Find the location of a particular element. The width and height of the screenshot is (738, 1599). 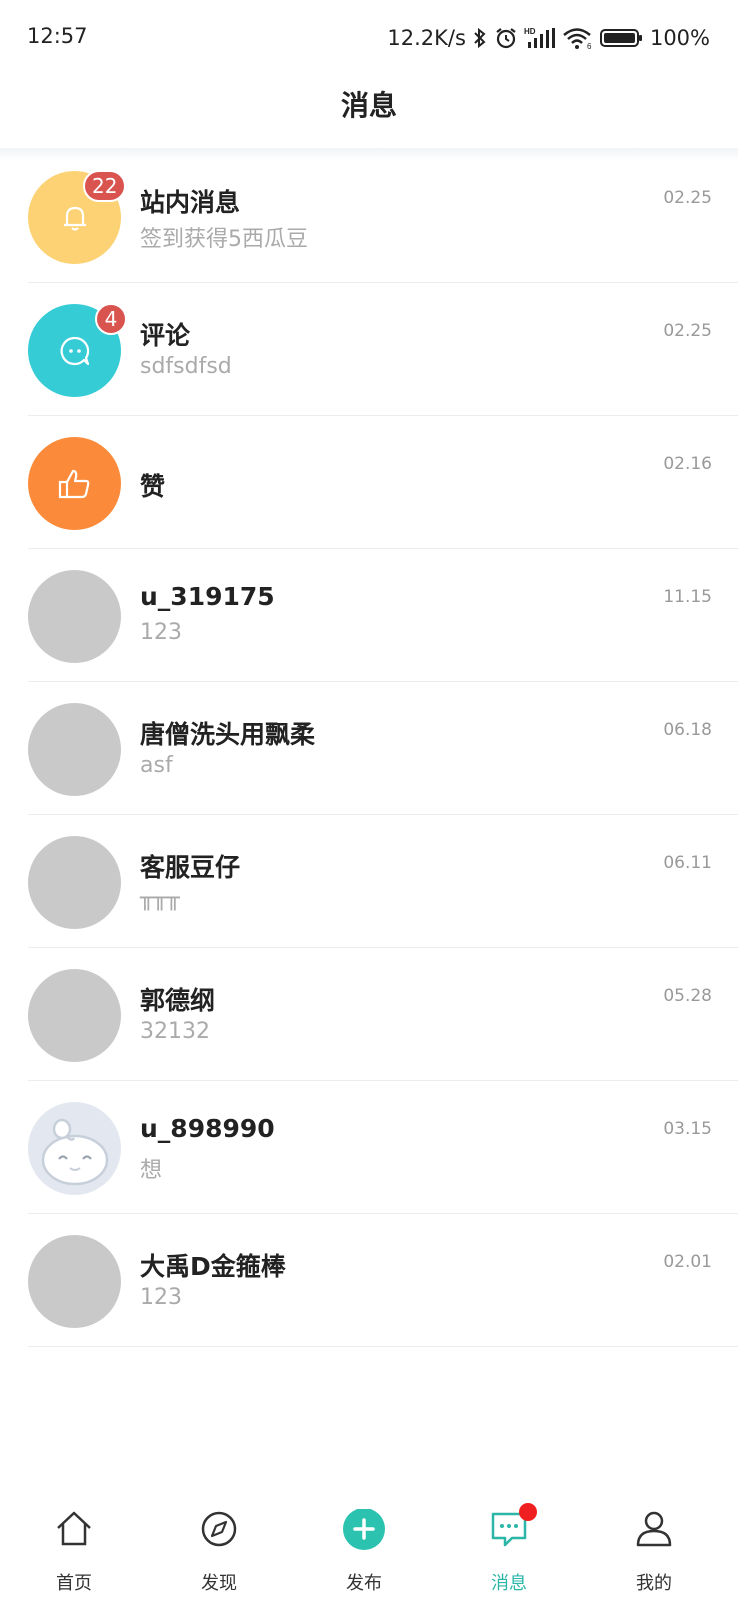

message-sender-name: 站内消息 is located at coordinates (190, 202).